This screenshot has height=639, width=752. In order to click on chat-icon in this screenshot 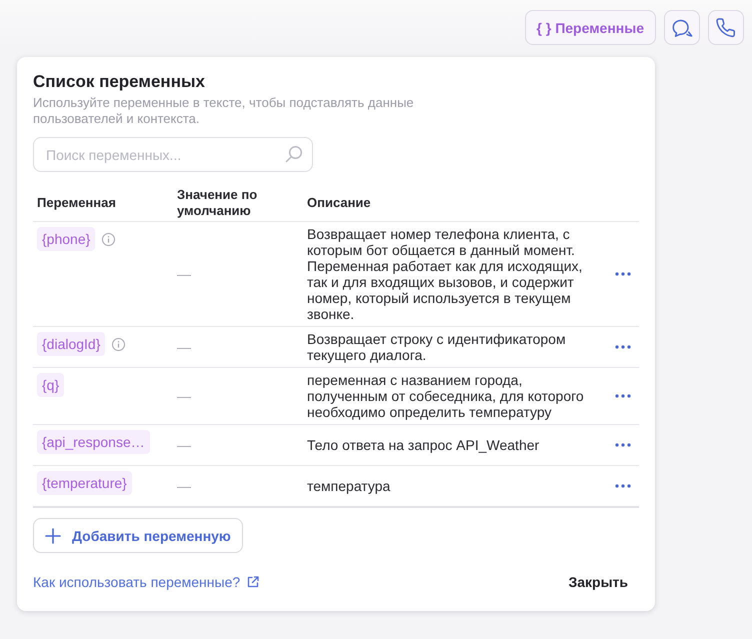, I will do `click(682, 27)`.